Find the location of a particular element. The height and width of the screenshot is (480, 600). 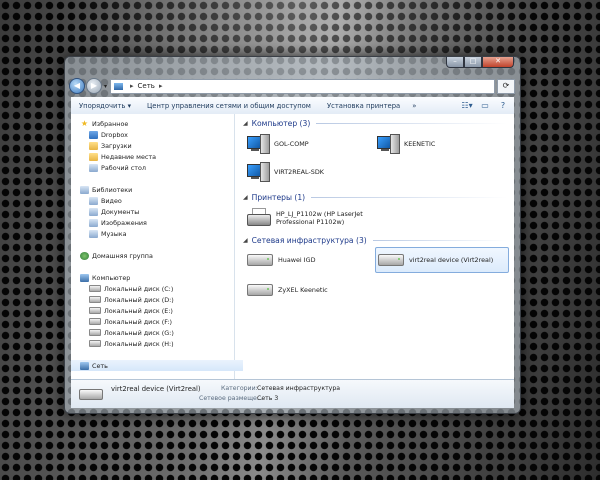

nav-favorites: ★ Избранное is located at coordinates (157, 123).